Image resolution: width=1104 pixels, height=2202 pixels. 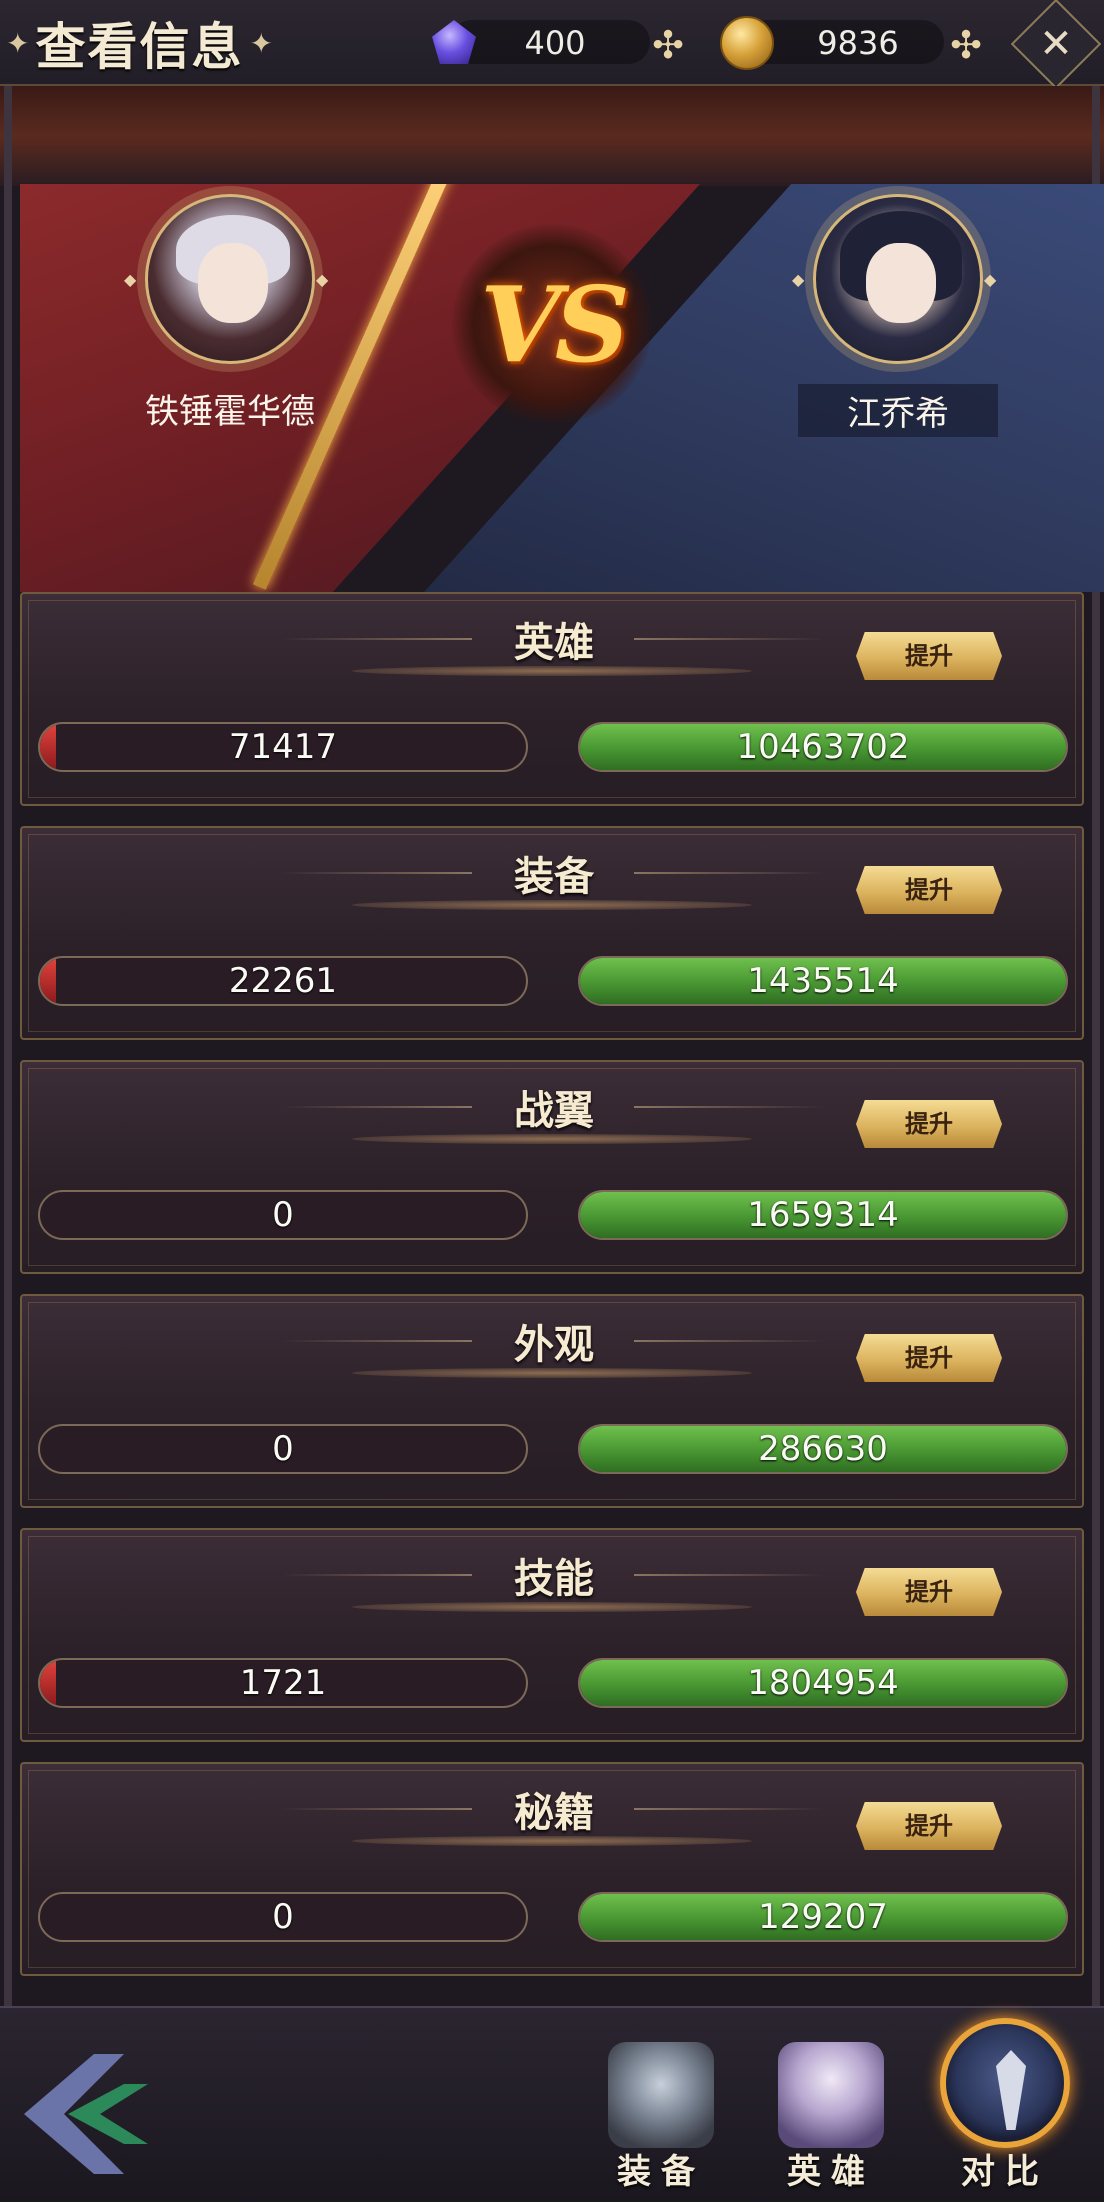 I want to click on vs-emblem: VS, so click(x=552, y=324).